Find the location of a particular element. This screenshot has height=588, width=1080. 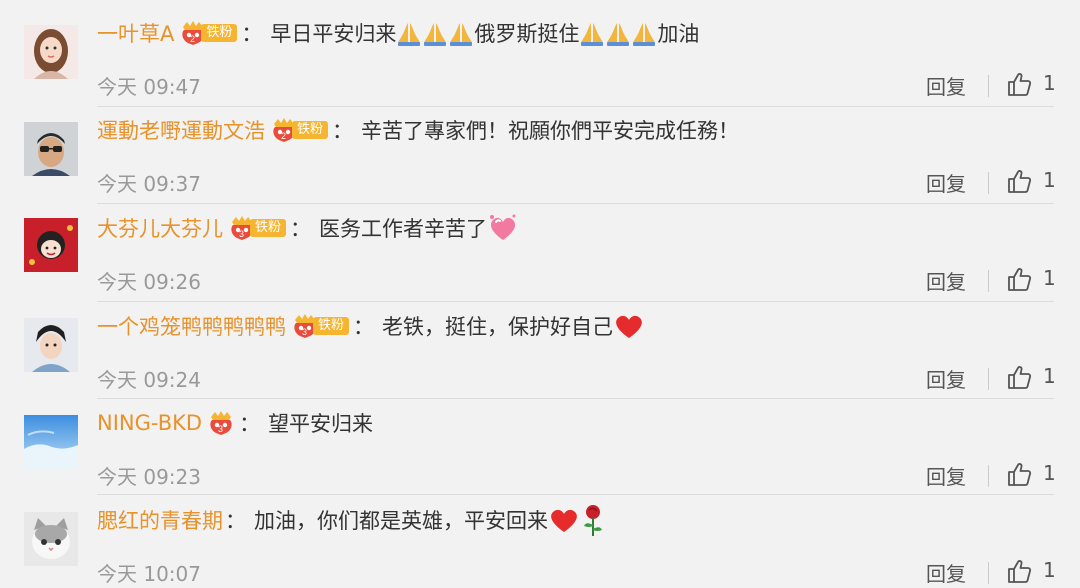

comment-time: 今天 10:07 is located at coordinates (149, 574).